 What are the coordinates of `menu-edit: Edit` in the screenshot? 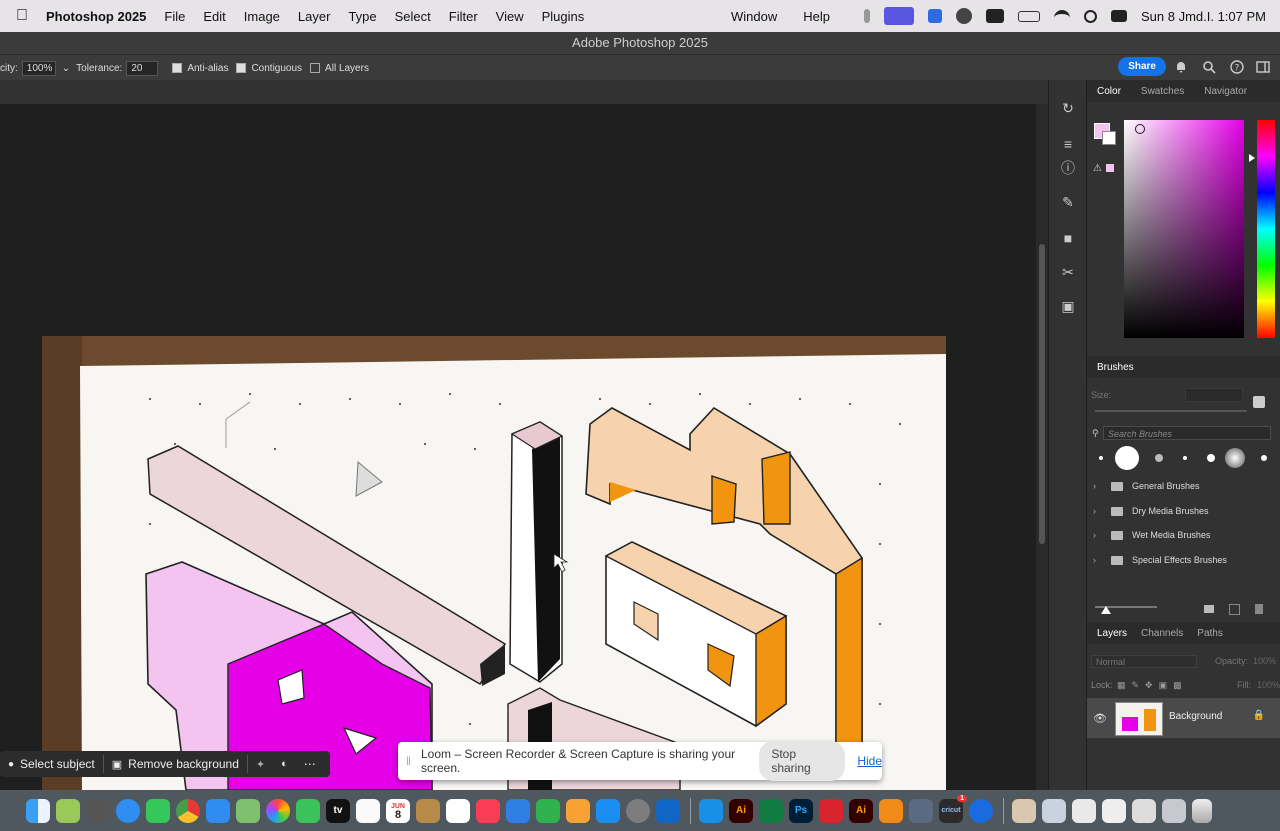 It's located at (214, 16).